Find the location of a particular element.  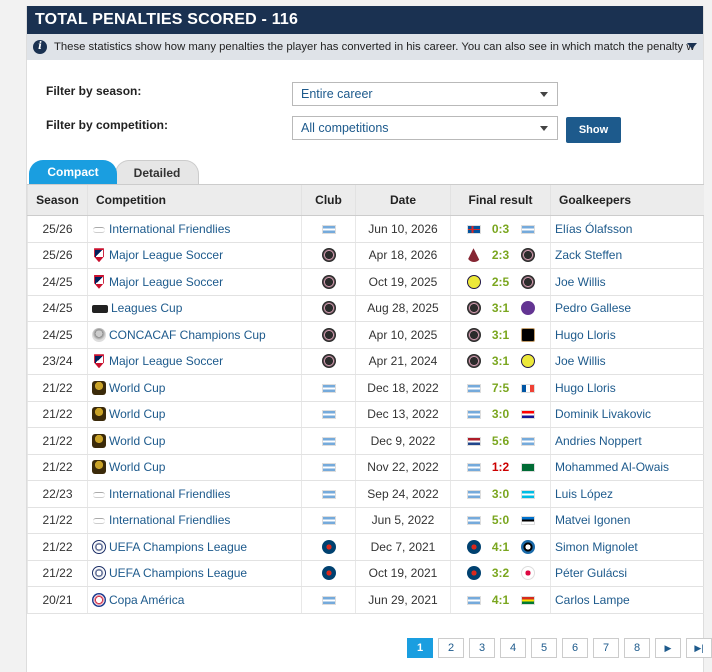

score-link: 5:6 is located at coordinates (501, 441).